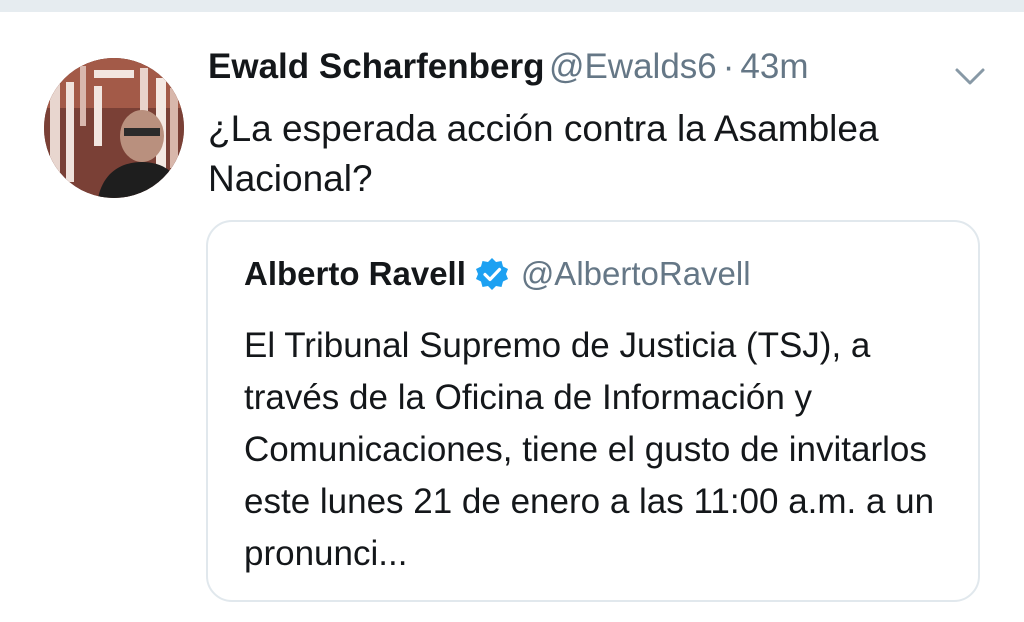  I want to click on quoted-author-handle: @AlbertoRavell, so click(635, 273).